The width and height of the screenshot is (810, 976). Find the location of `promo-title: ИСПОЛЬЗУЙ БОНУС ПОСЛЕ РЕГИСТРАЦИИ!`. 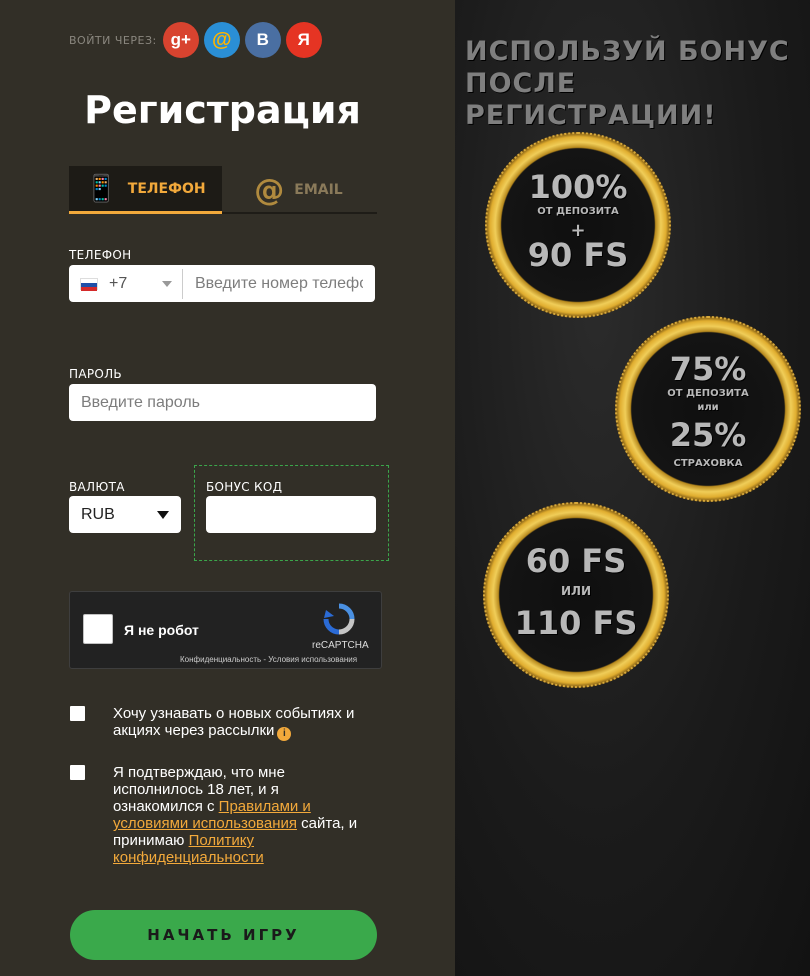

promo-title: ИСПОЛЬЗУЙ БОНУС ПОСЛЕ РЕГИСТРАЦИИ! is located at coordinates (635, 84).